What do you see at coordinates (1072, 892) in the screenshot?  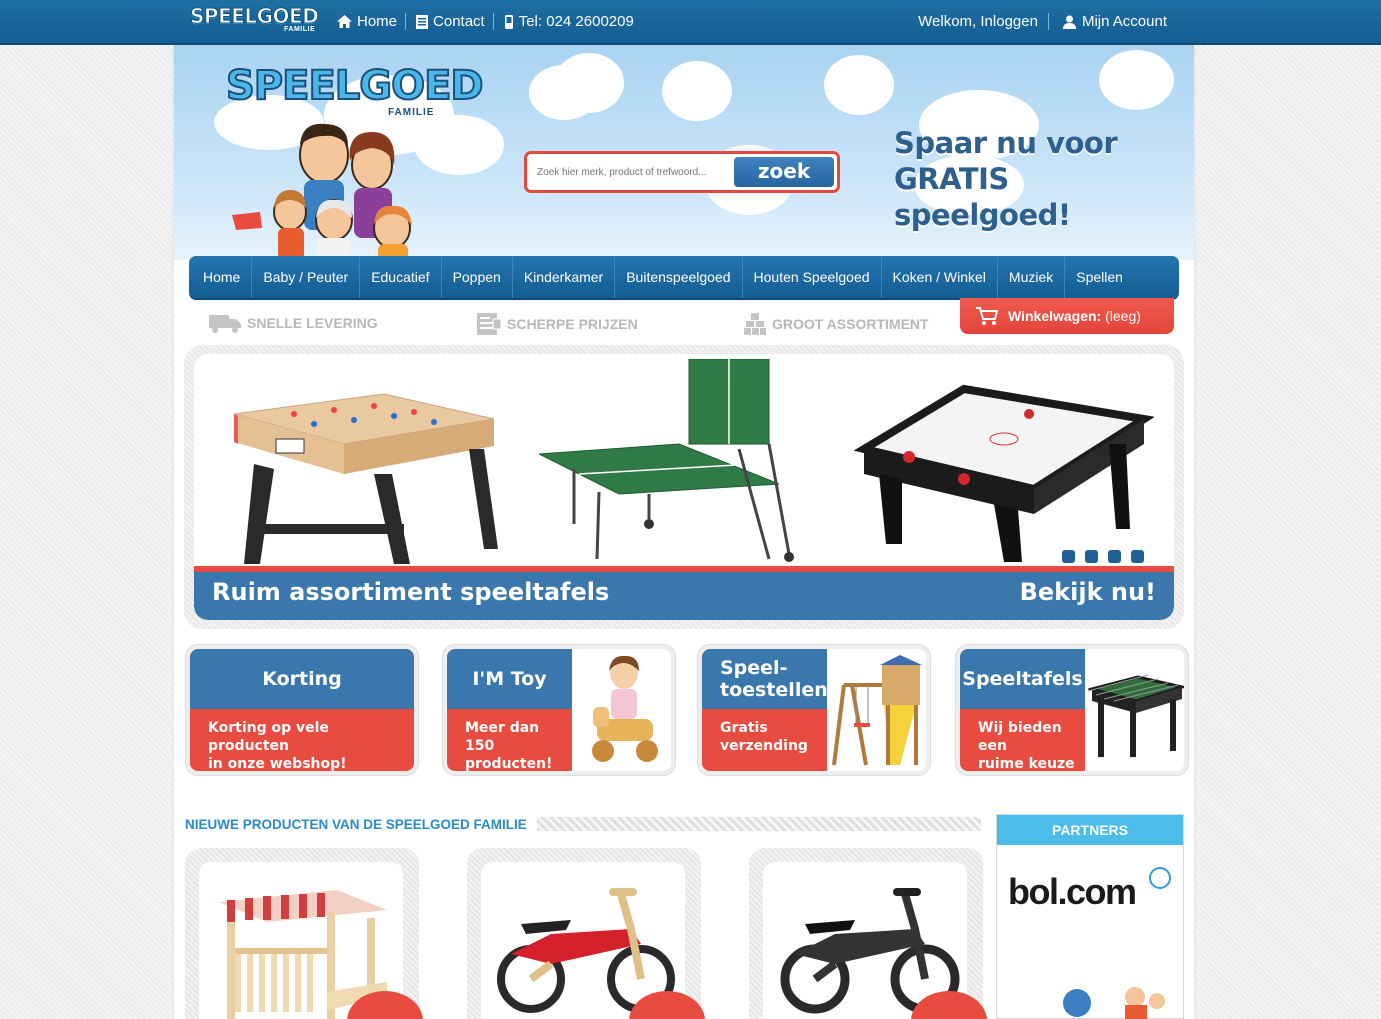 I see `bol-com-logo: bol.com` at bounding box center [1072, 892].